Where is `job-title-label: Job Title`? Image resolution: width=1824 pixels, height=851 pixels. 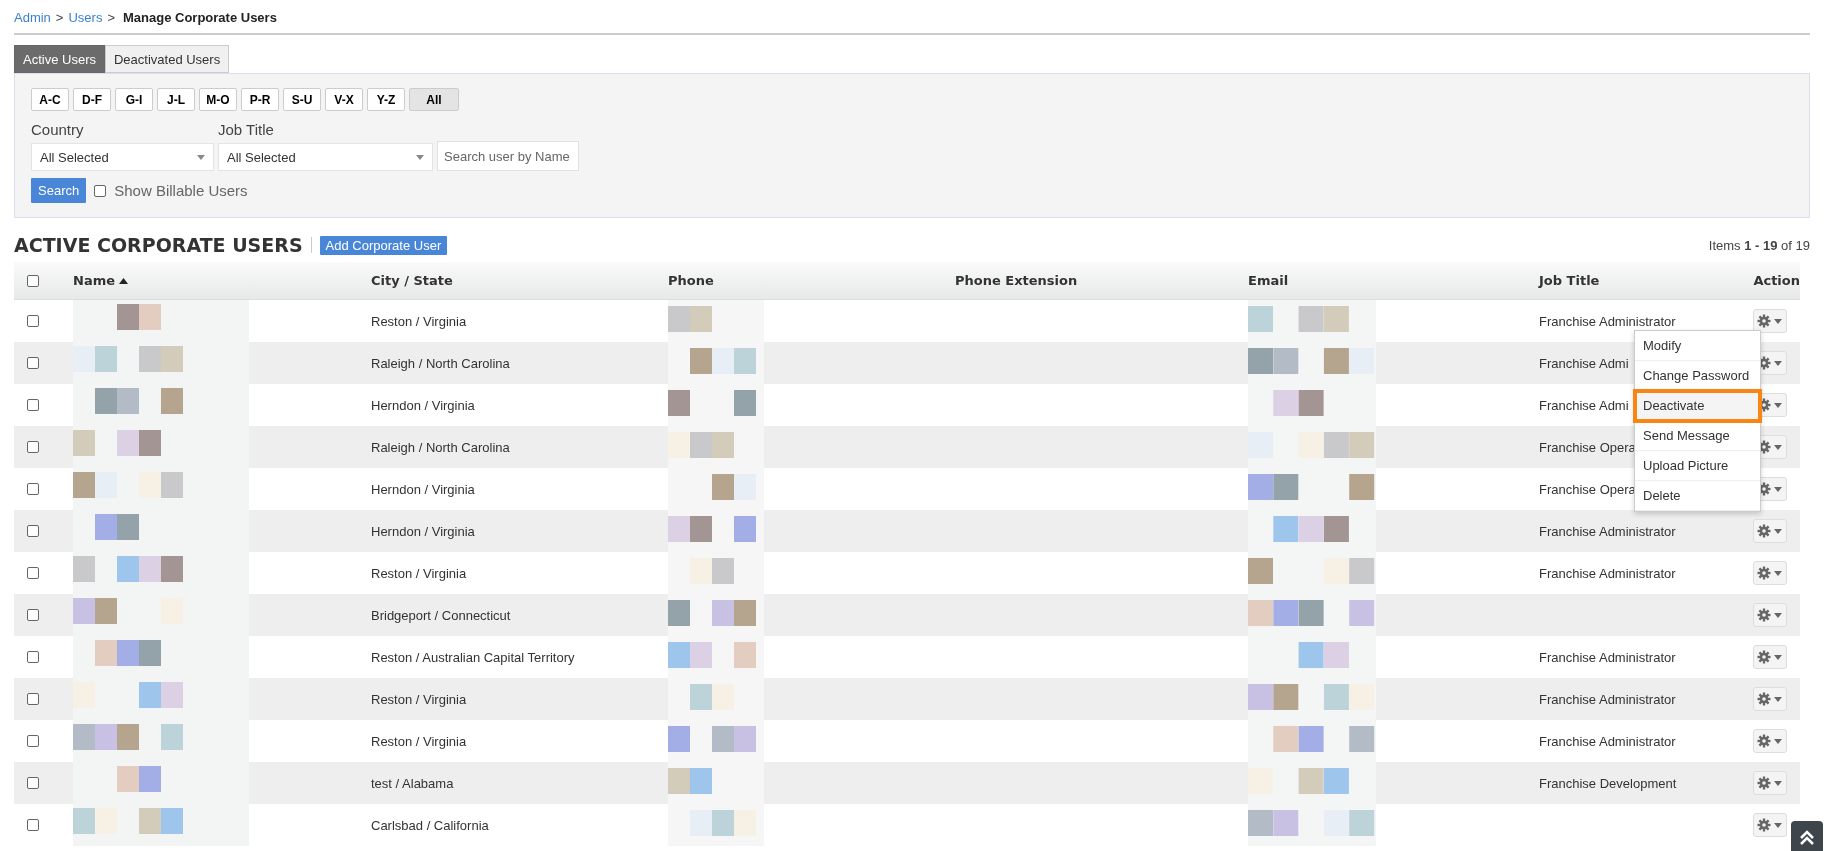
job-title-label: Job Title is located at coordinates (246, 129).